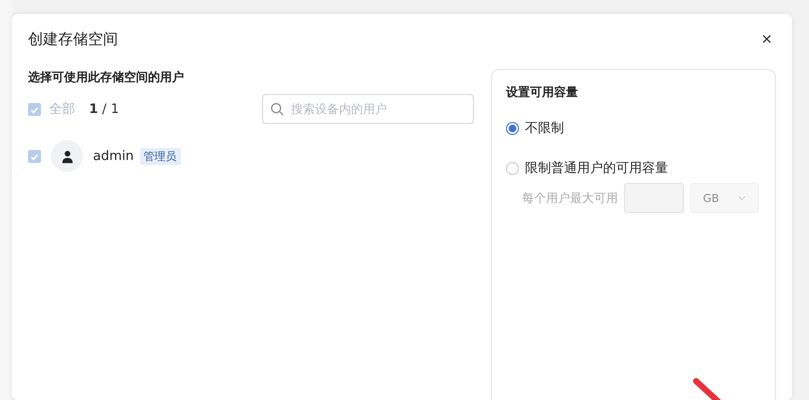 This screenshot has height=400, width=809. Describe the element at coordinates (104, 109) in the screenshot. I see `selection-count: 1 / 1` at that location.